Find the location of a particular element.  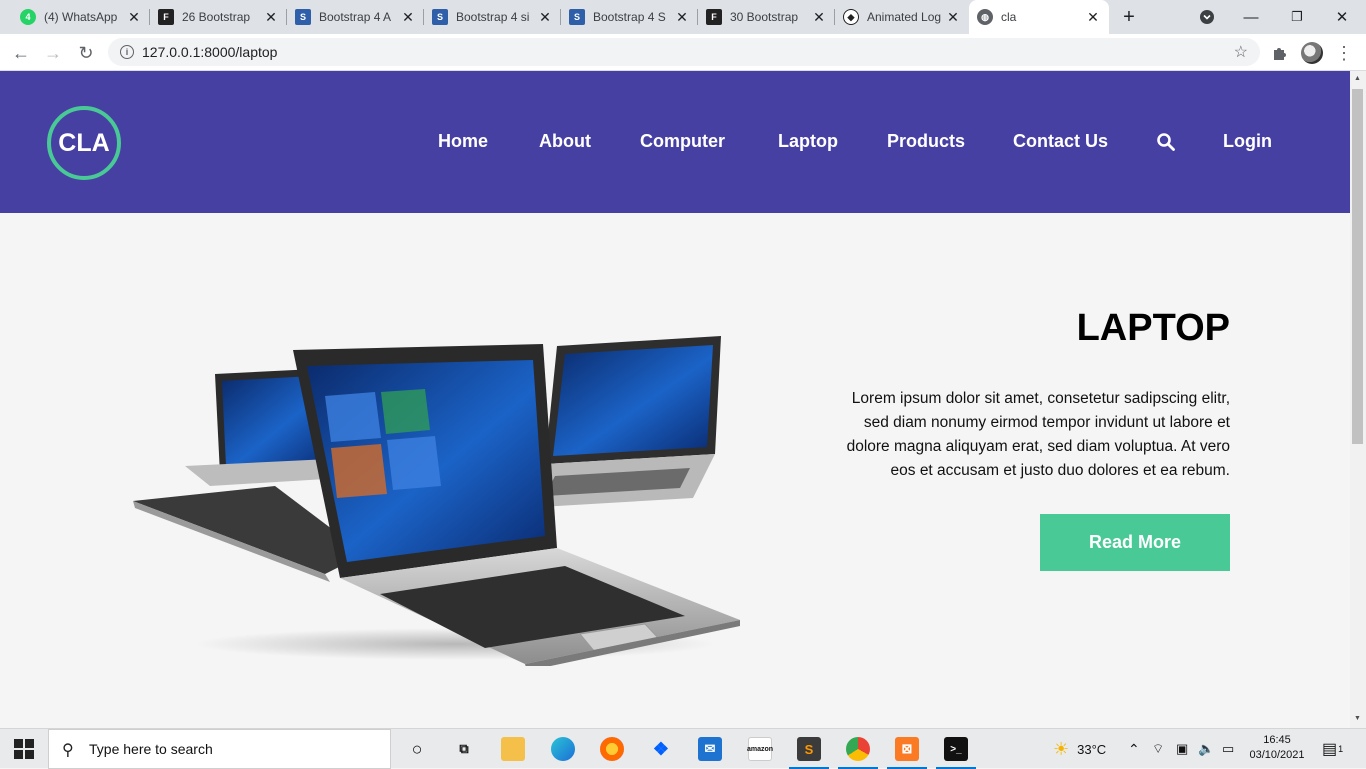

tab-title: Bootstrap 4 A is located at coordinates (355, 17).